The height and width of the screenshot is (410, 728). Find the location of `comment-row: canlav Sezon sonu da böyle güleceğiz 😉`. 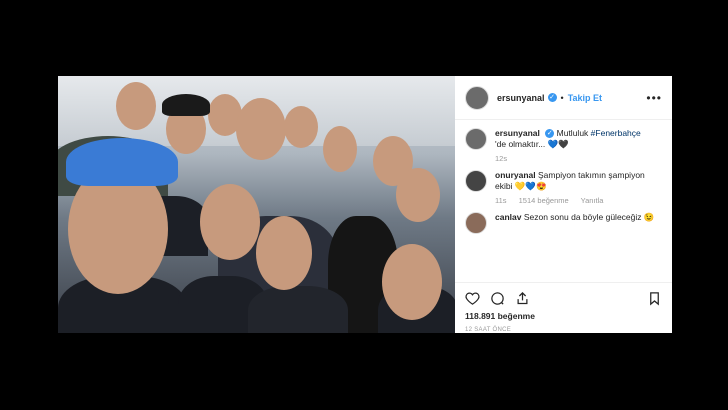

comment-row: canlav Sezon sonu da böyle güleceğiz 😉 is located at coordinates (563, 223).